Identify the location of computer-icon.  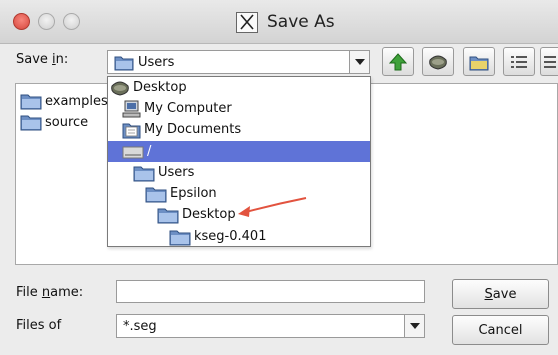
(131, 108).